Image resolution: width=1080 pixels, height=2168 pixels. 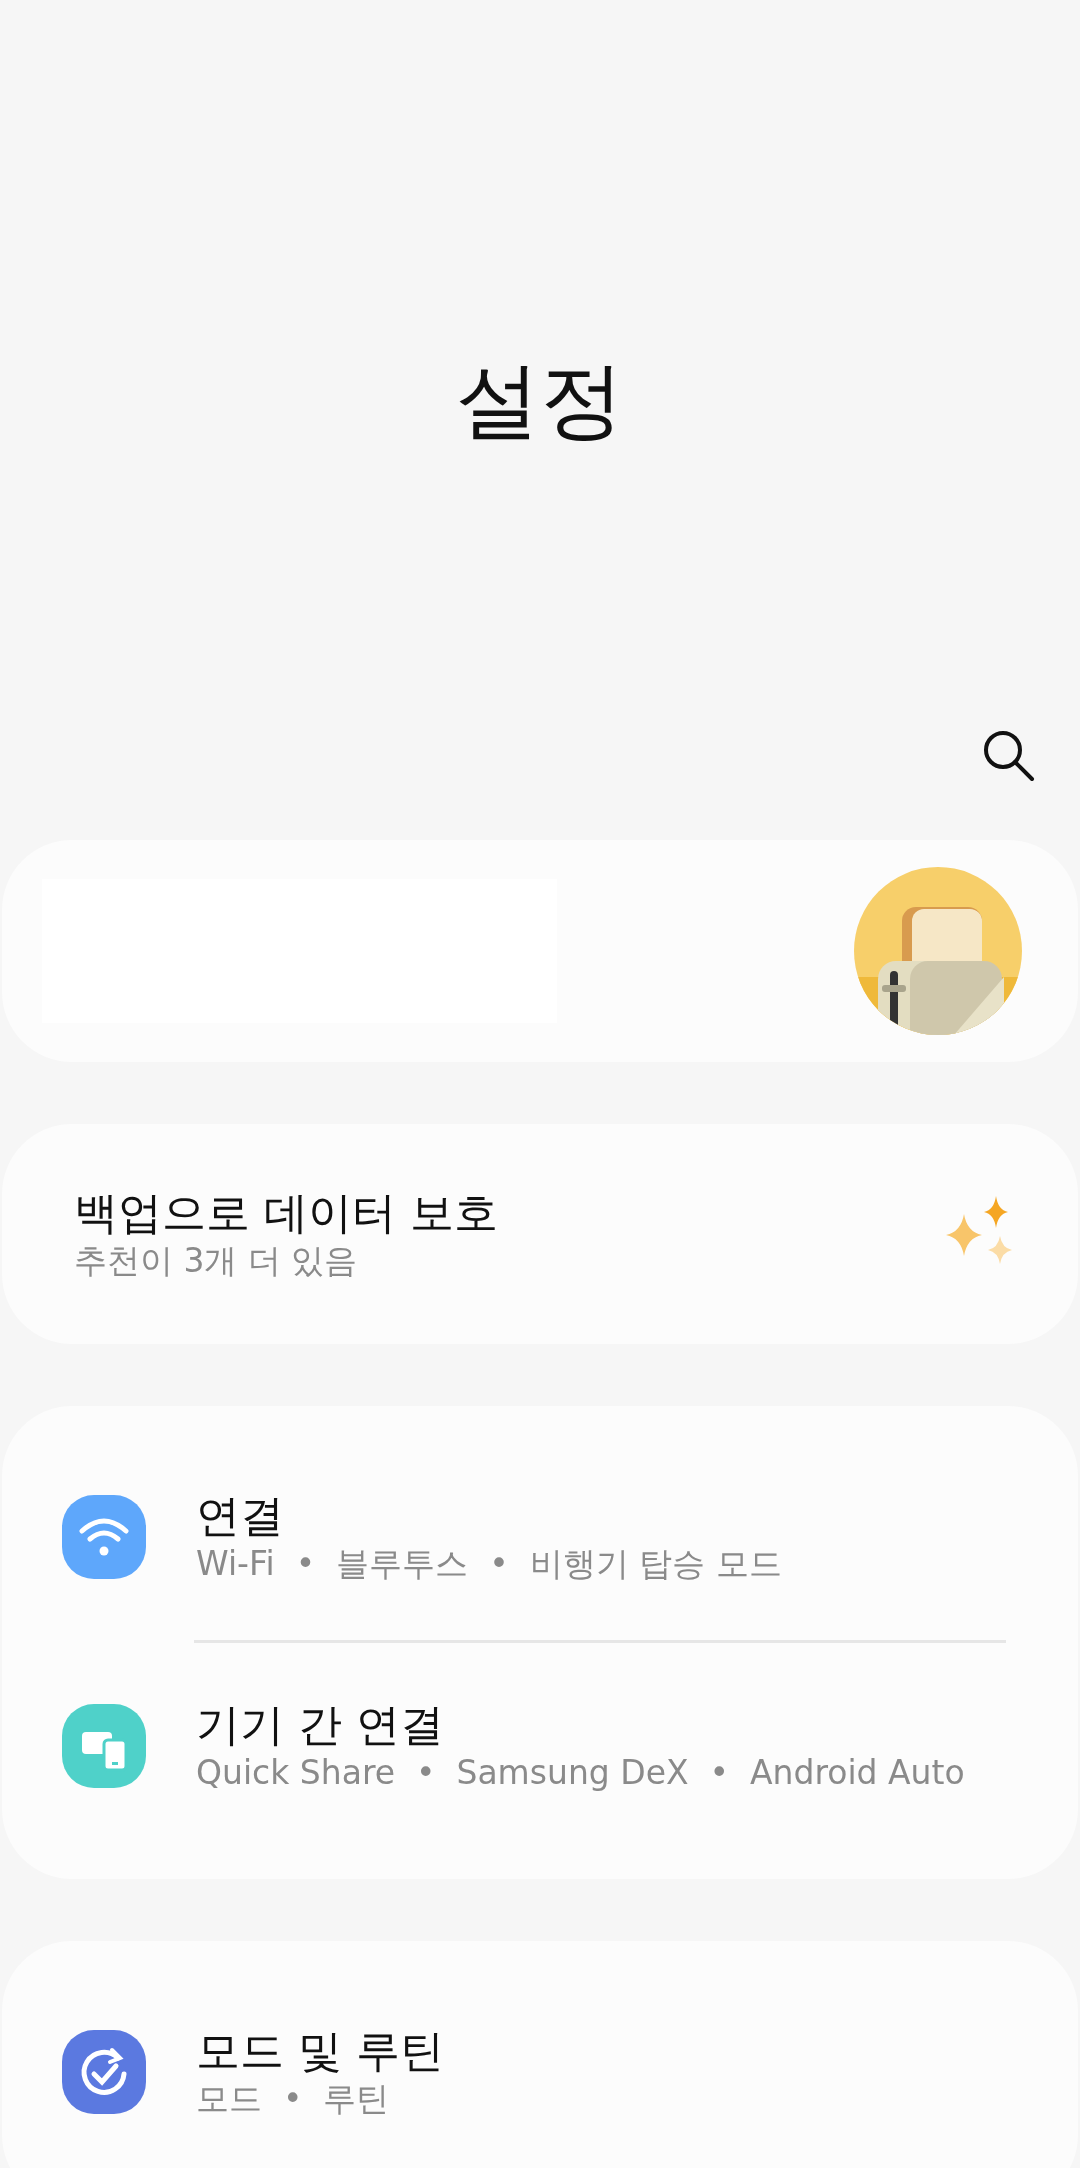 What do you see at coordinates (540, 400) in the screenshot?
I see `page-title: 설정` at bounding box center [540, 400].